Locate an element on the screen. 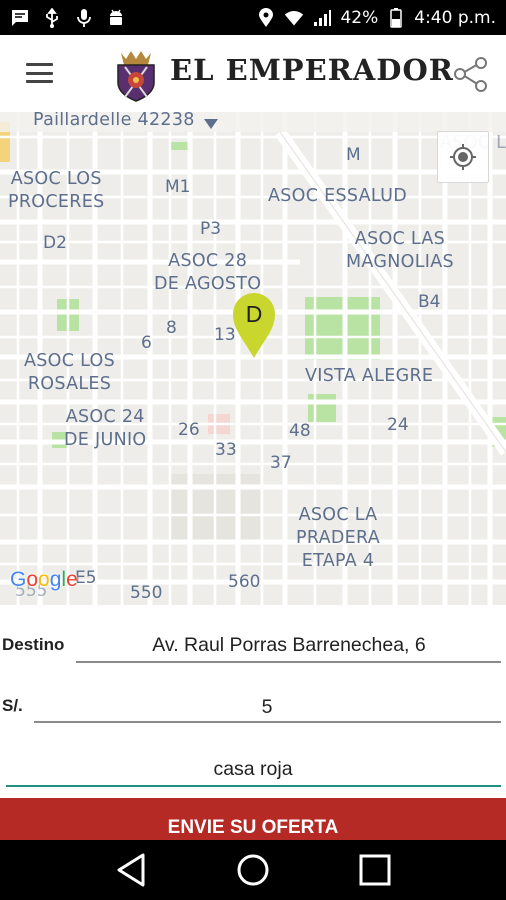  app-header: EL EMPERADOR is located at coordinates (253, 73).